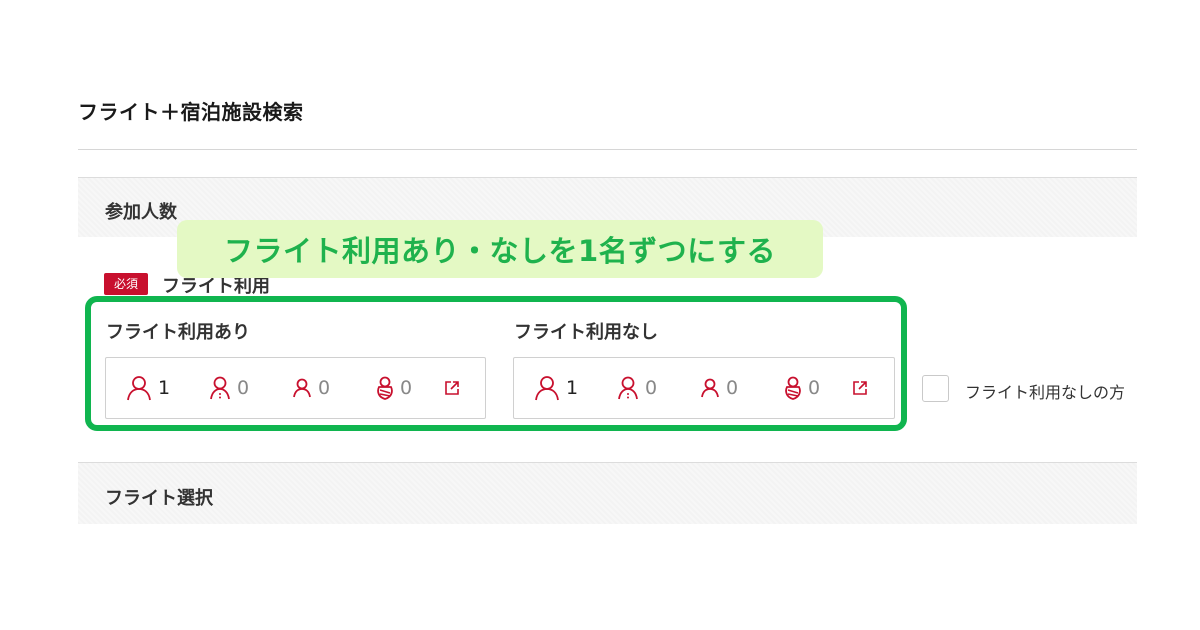 The image size is (1200, 630). I want to click on without-flight-checkbox, so click(935, 388).